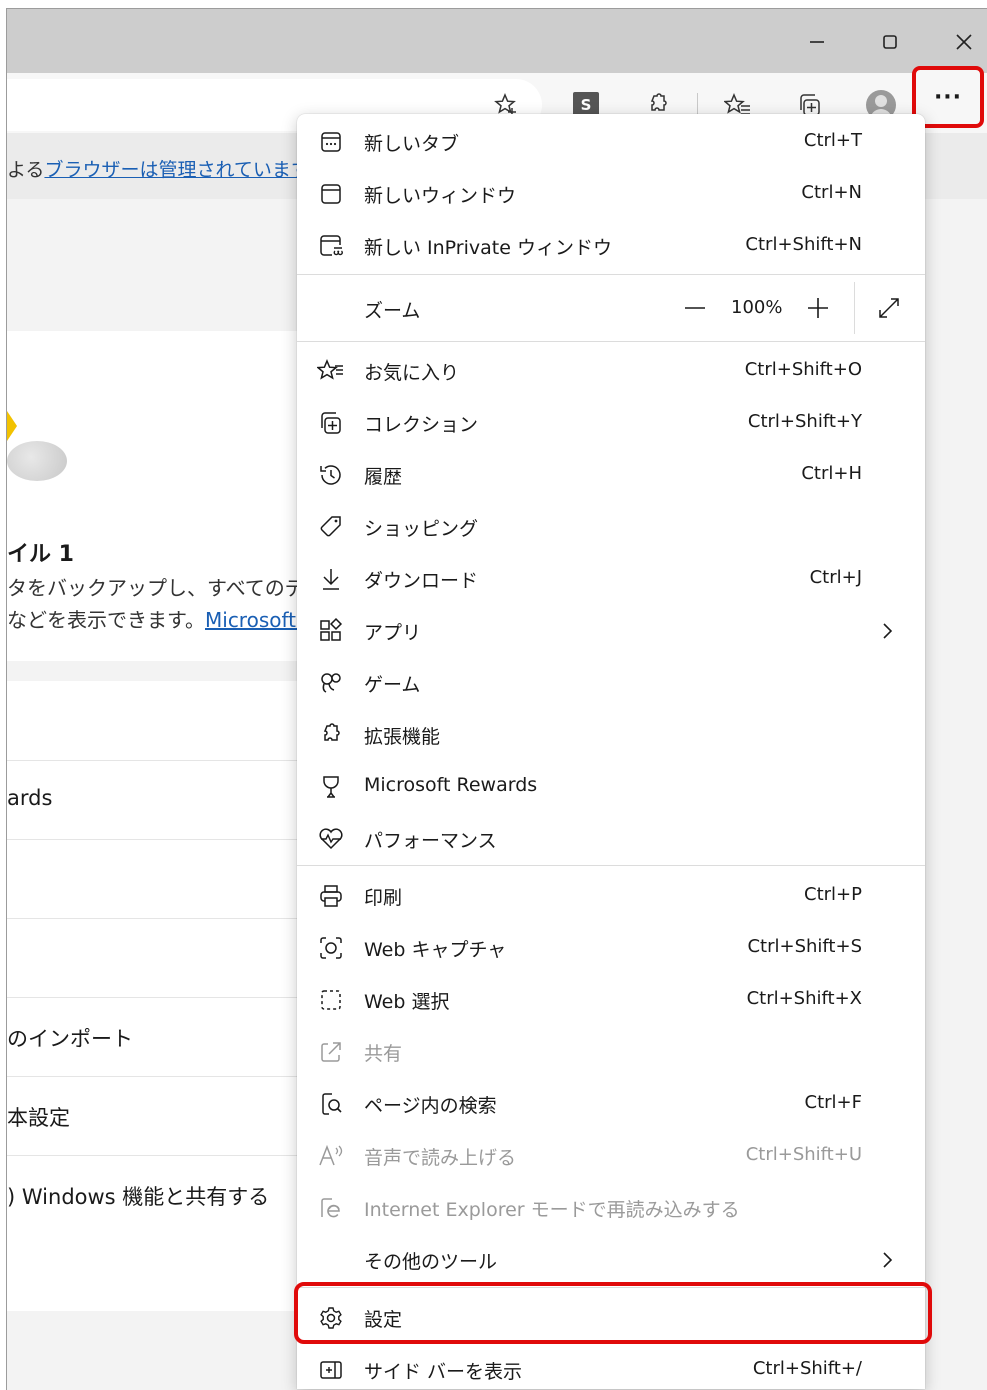 Image resolution: width=987 pixels, height=1390 pixels. I want to click on menu-item-extensions: 拡張機能, so click(611, 735).